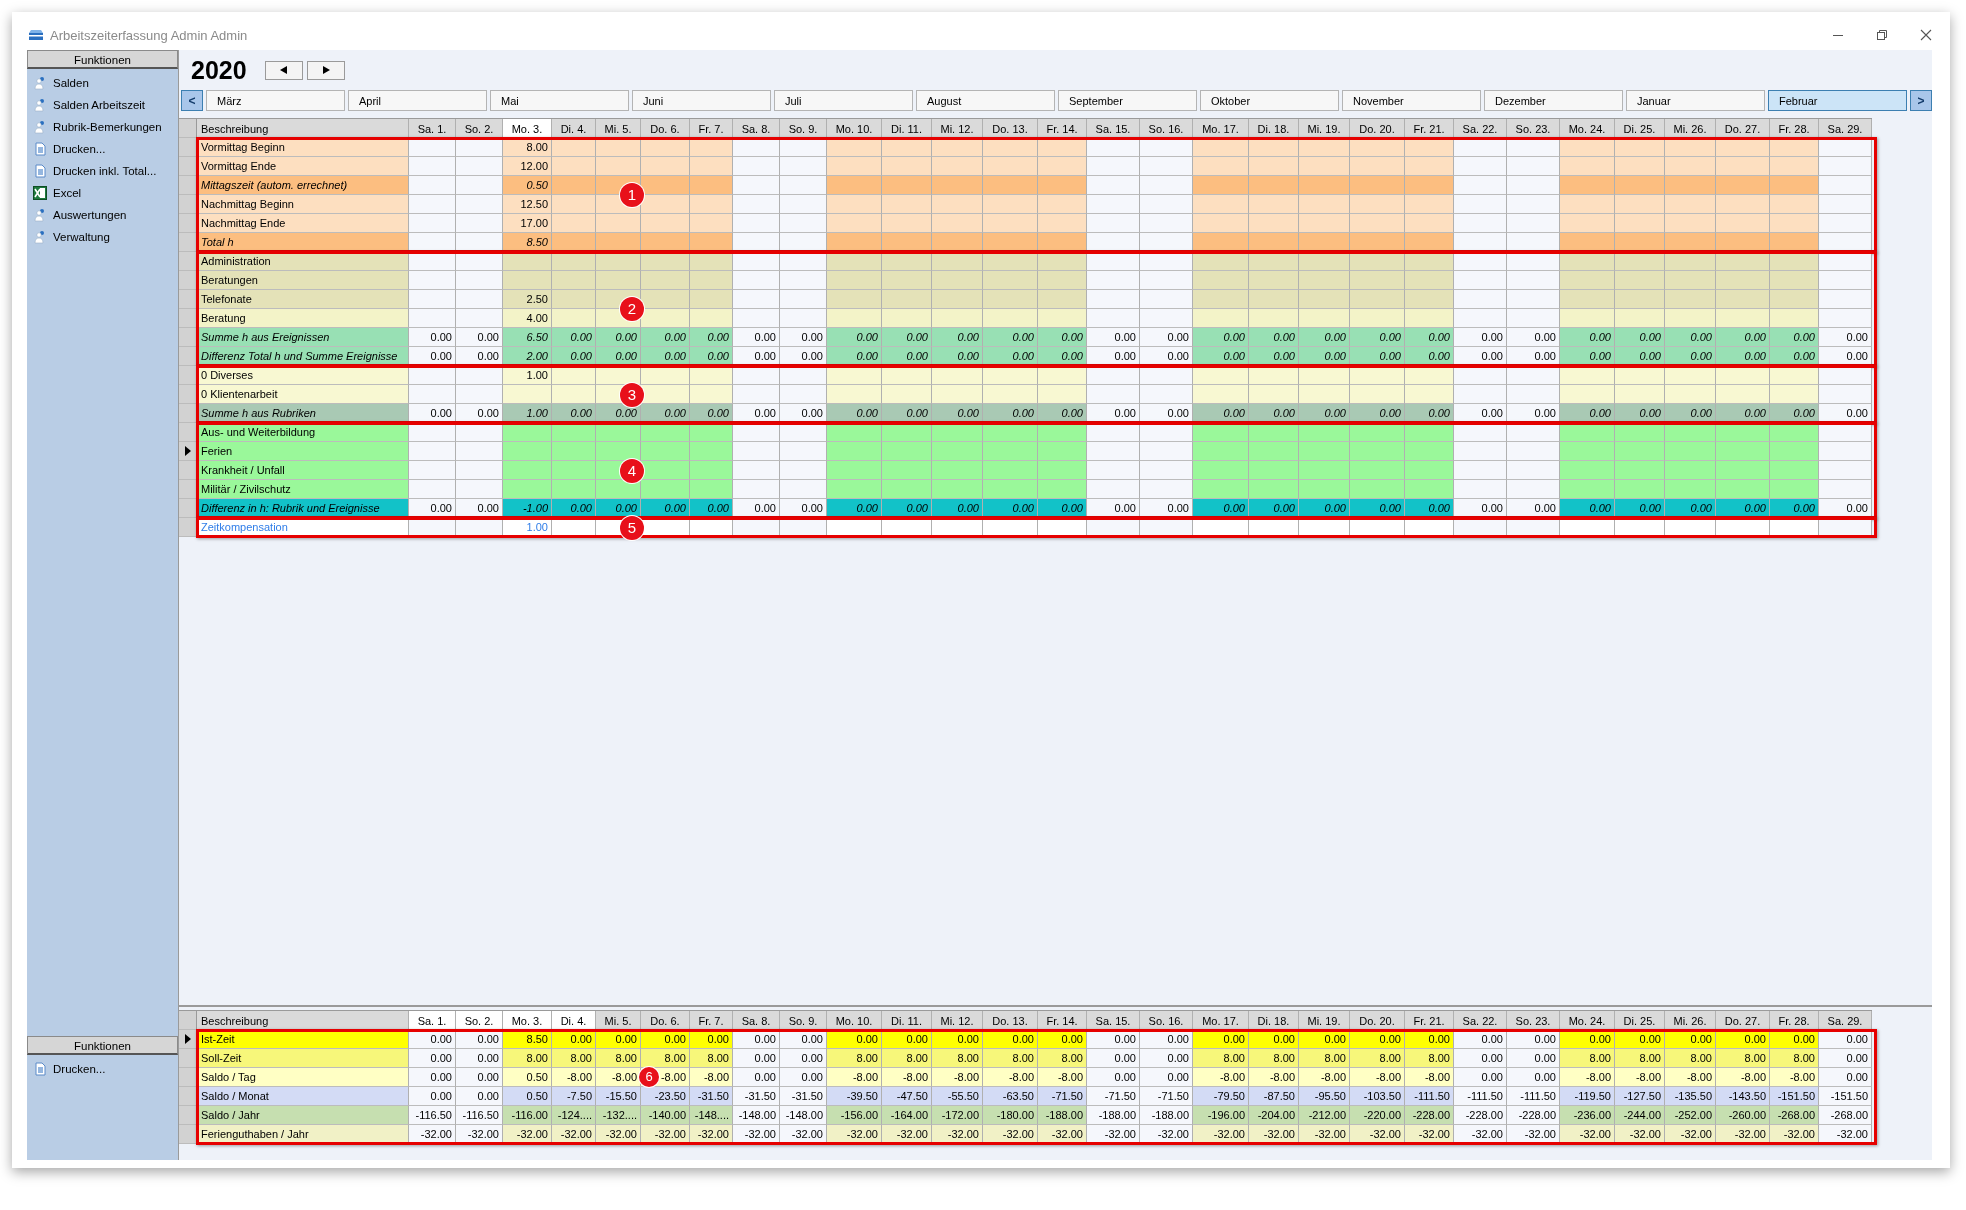  What do you see at coordinates (665, 1115) in the screenshot?
I see `table-cell: -140.00` at bounding box center [665, 1115].